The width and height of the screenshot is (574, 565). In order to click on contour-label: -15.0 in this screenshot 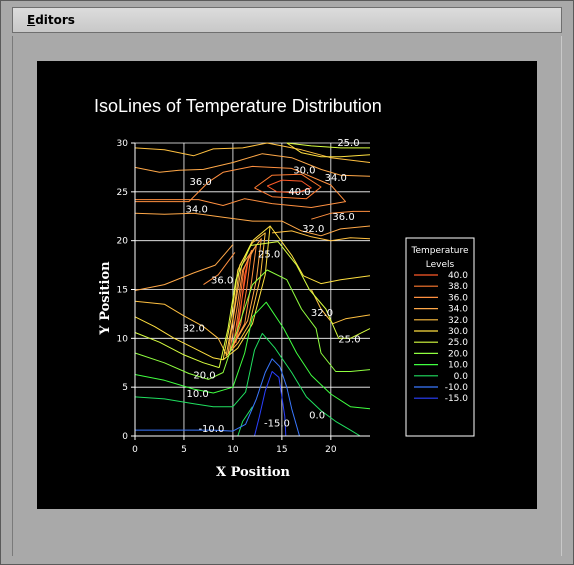, I will do `click(277, 423)`.